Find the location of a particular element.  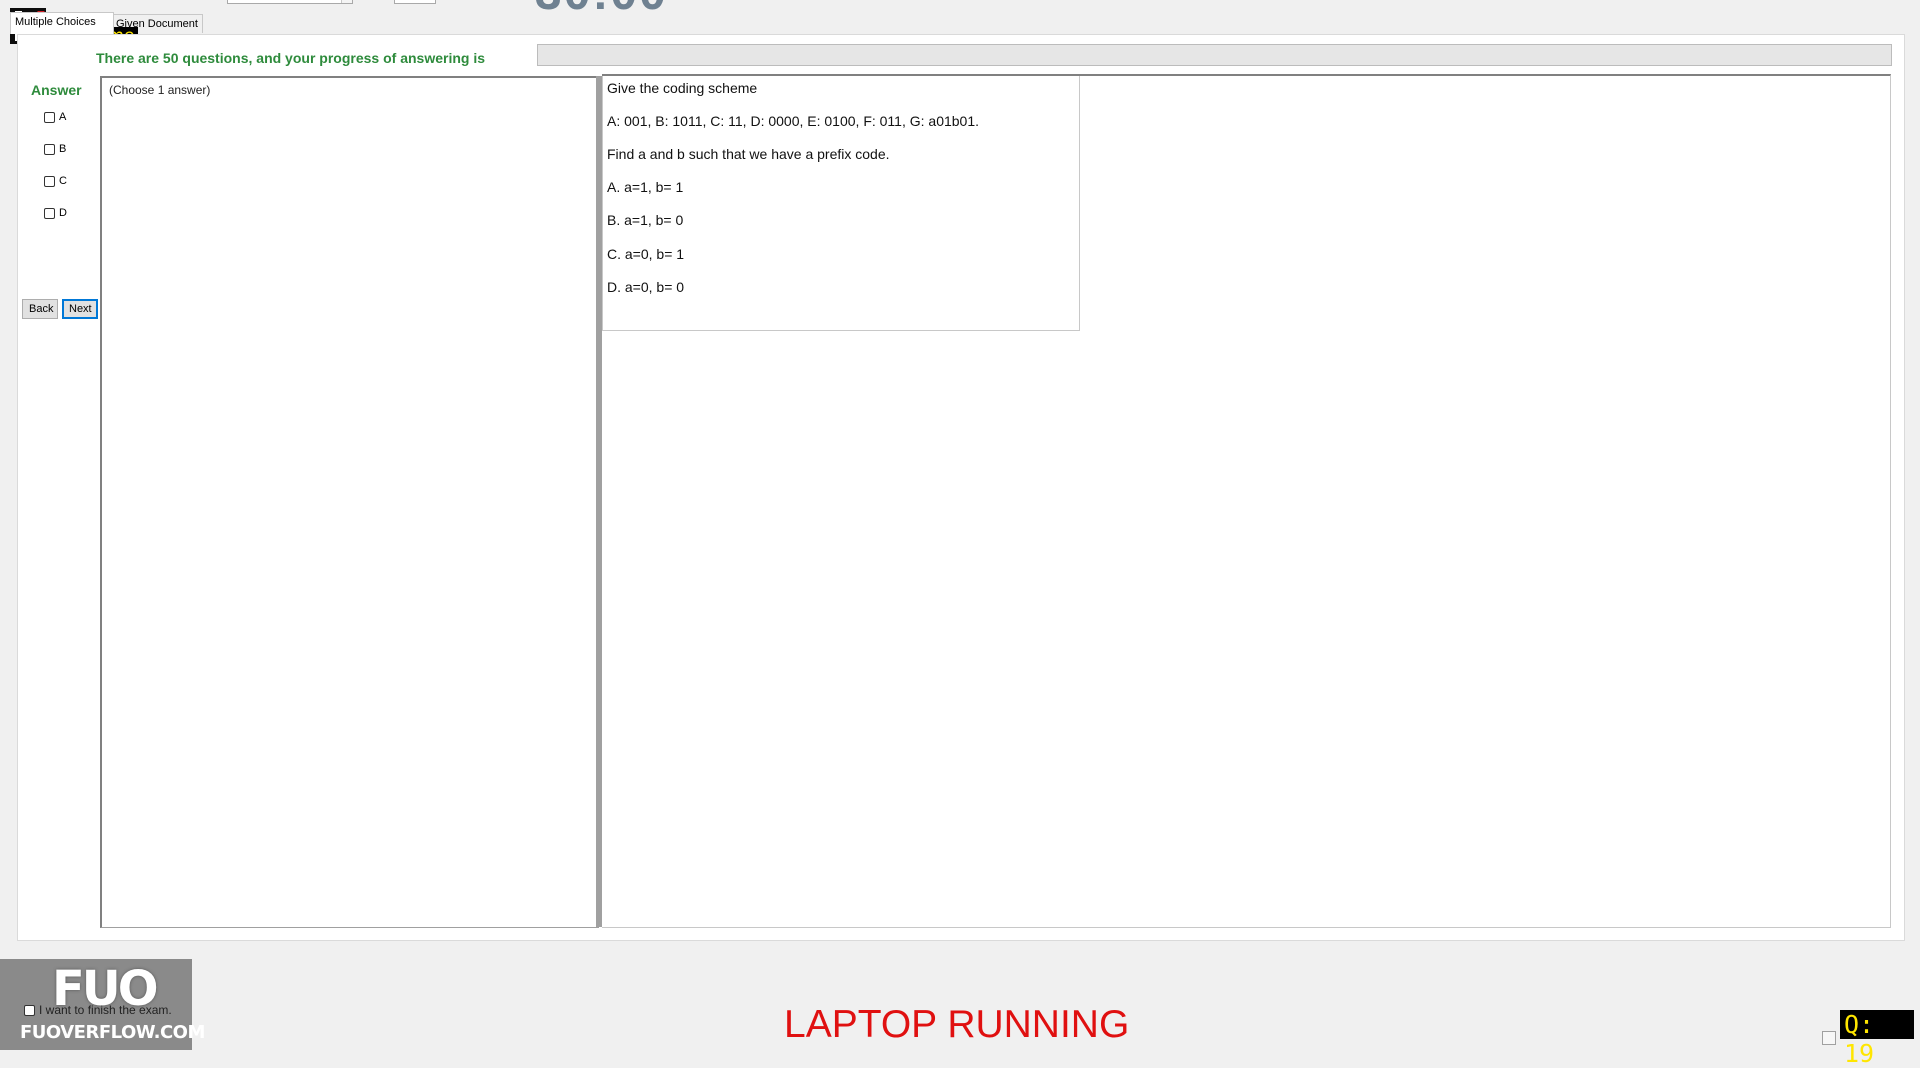

option-label: D is located at coordinates (63, 213).